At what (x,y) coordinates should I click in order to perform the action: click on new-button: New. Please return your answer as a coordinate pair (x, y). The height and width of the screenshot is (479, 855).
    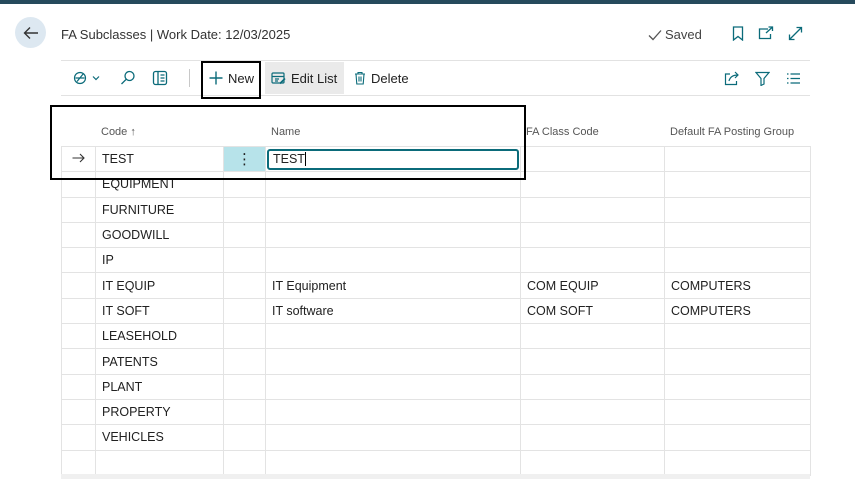
    Looking at the image, I should click on (231, 78).